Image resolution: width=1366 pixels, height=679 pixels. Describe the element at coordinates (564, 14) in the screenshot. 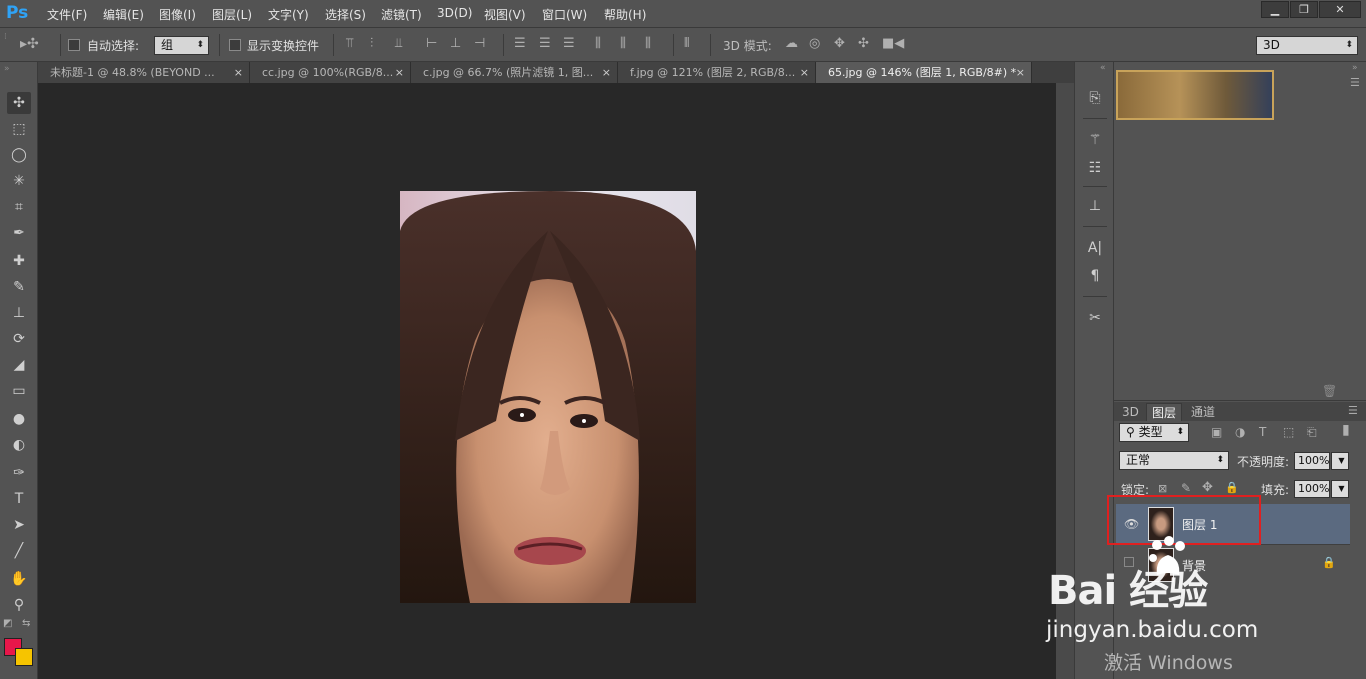

I see `menu-window: 窗口(W)` at that location.